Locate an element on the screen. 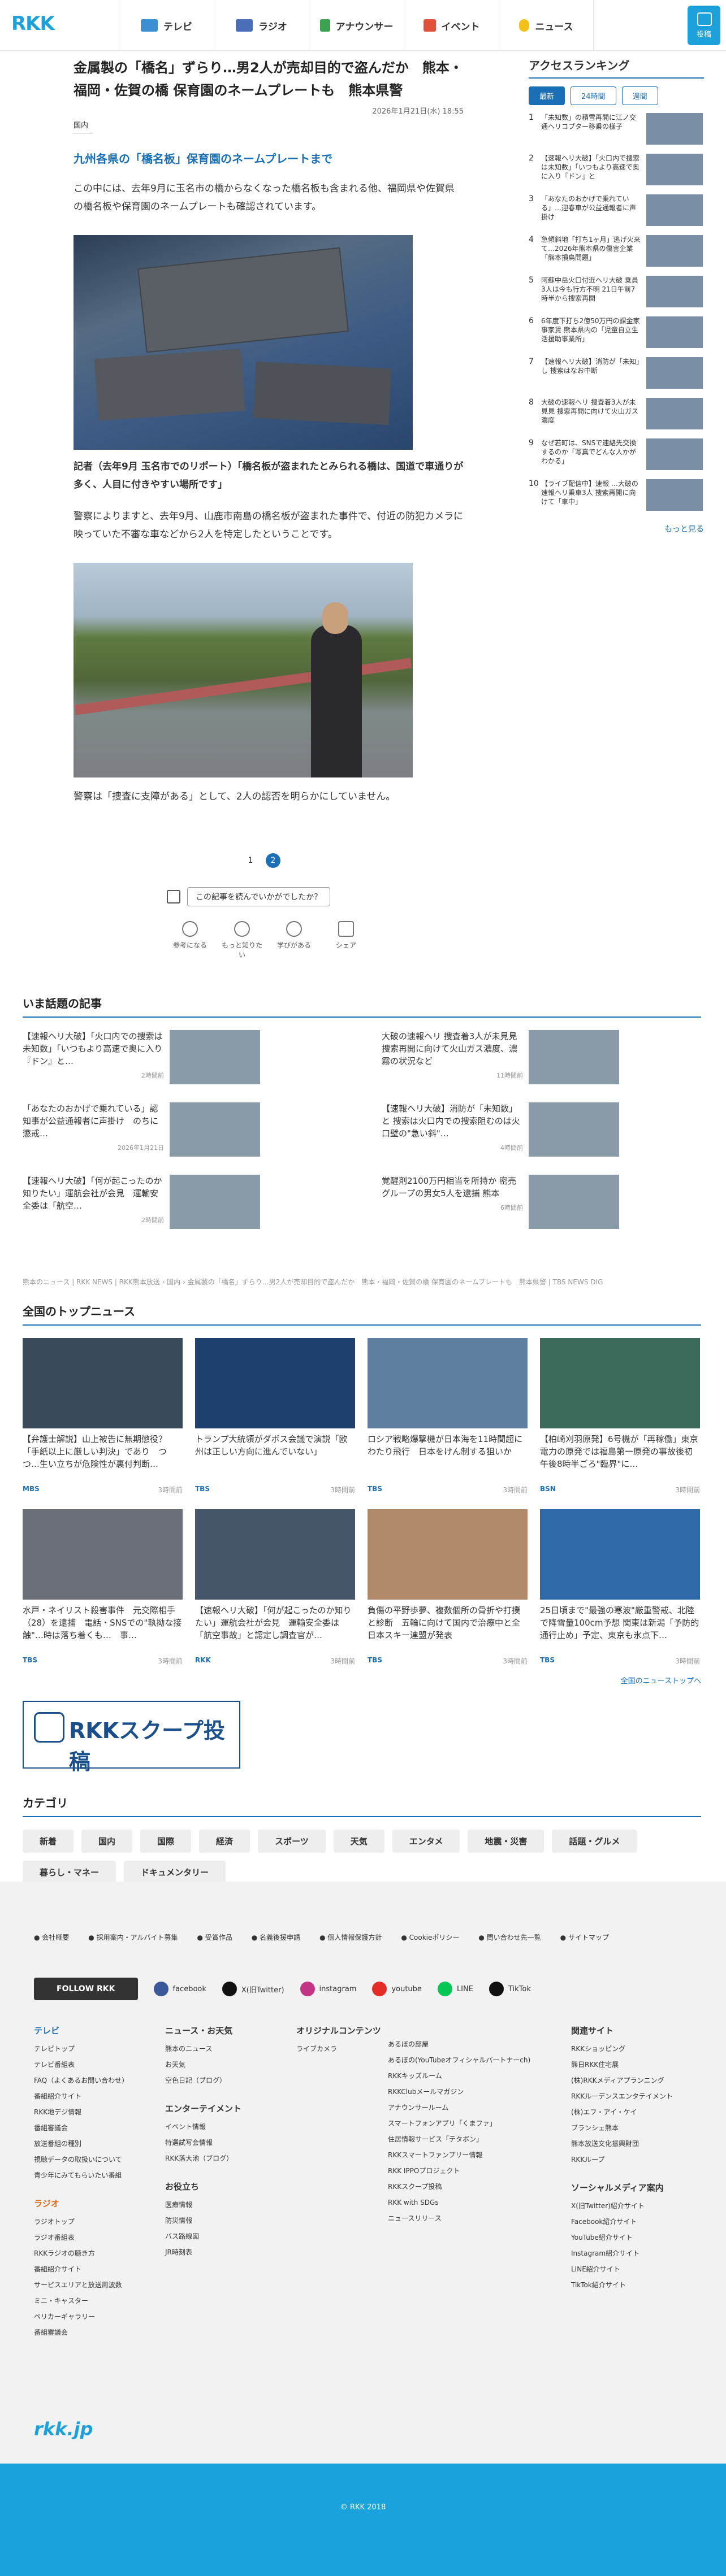 The image size is (726, 2576). page-2: 2 is located at coordinates (273, 861).